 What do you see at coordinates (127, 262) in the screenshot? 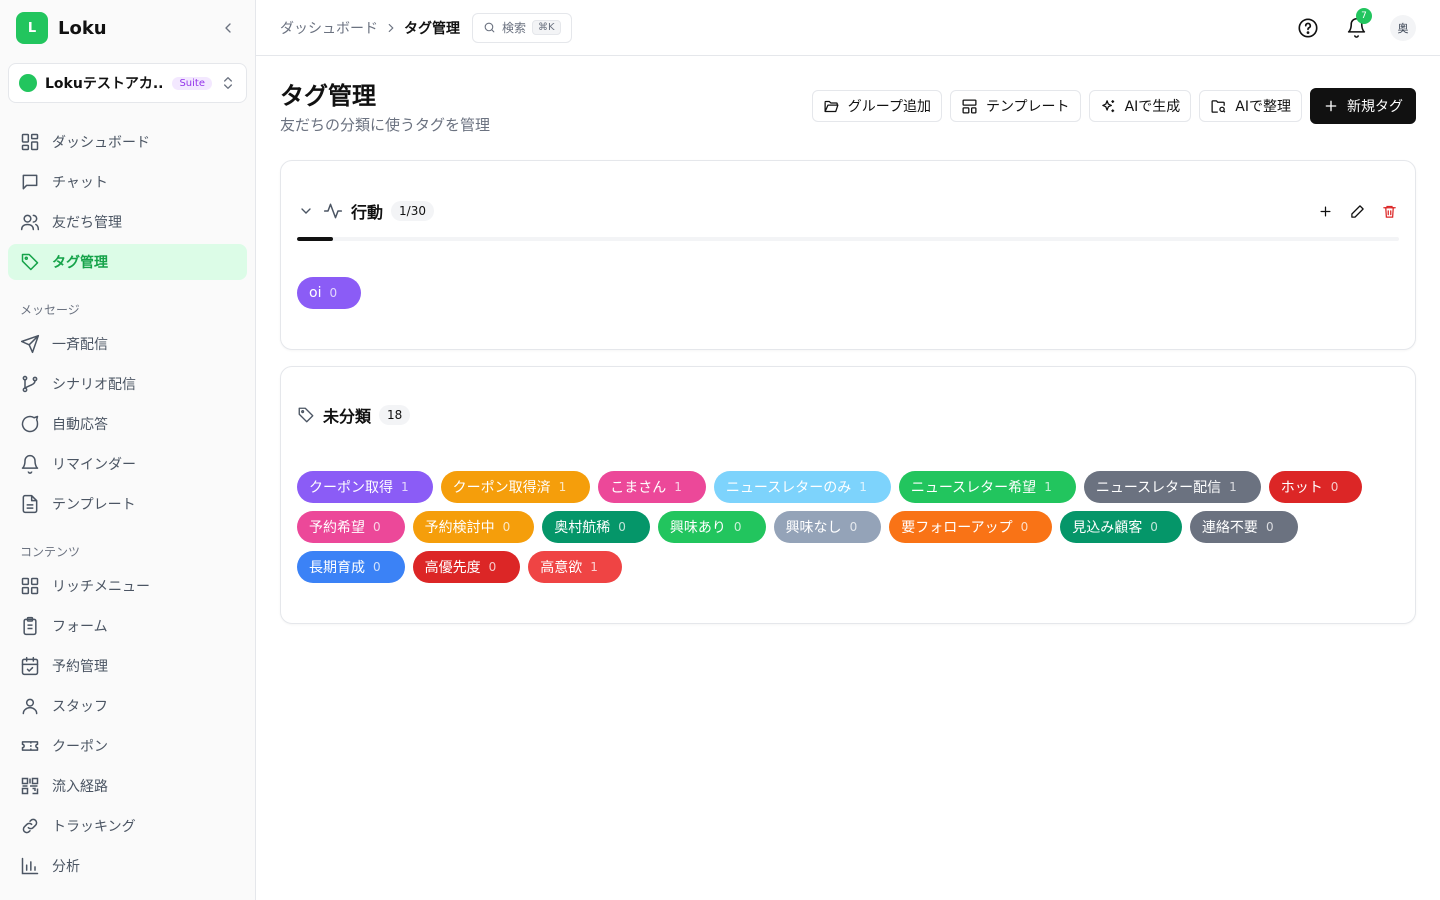
I see `sidebar-item-tags: タグ管理` at bounding box center [127, 262].